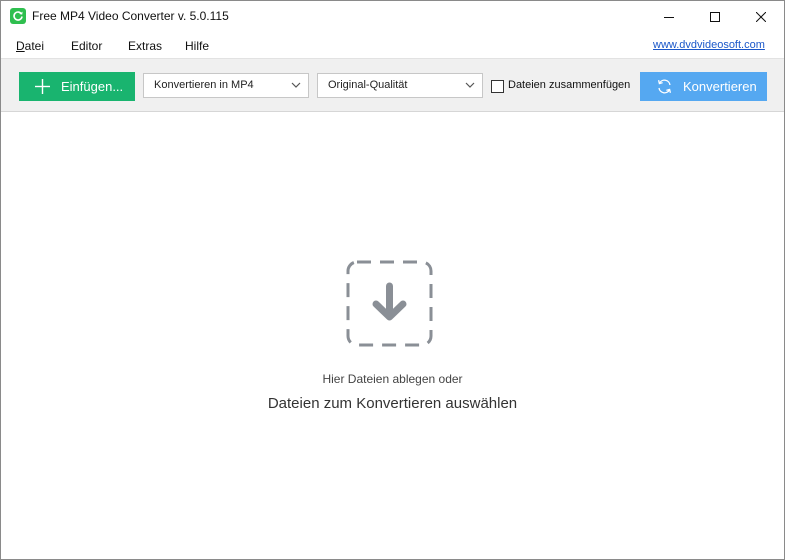  I want to click on app-refresh-icon, so click(18, 16).